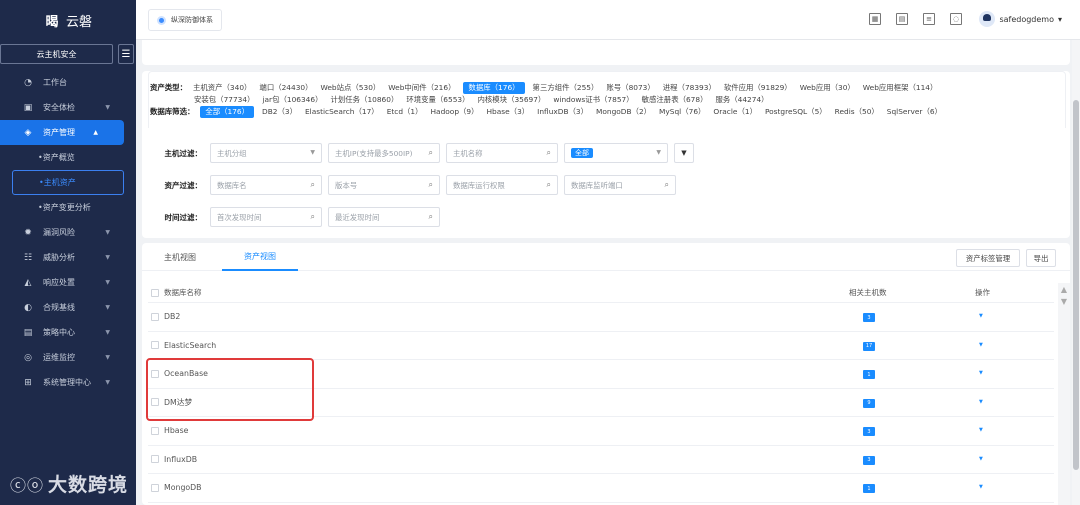  What do you see at coordinates (869, 346) in the screenshot?
I see `host-count-badge: 17` at bounding box center [869, 346].